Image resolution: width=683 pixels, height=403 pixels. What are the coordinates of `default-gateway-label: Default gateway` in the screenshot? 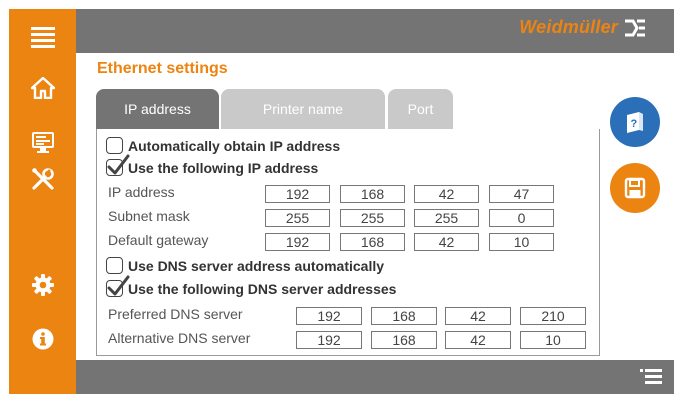 It's located at (158, 240).